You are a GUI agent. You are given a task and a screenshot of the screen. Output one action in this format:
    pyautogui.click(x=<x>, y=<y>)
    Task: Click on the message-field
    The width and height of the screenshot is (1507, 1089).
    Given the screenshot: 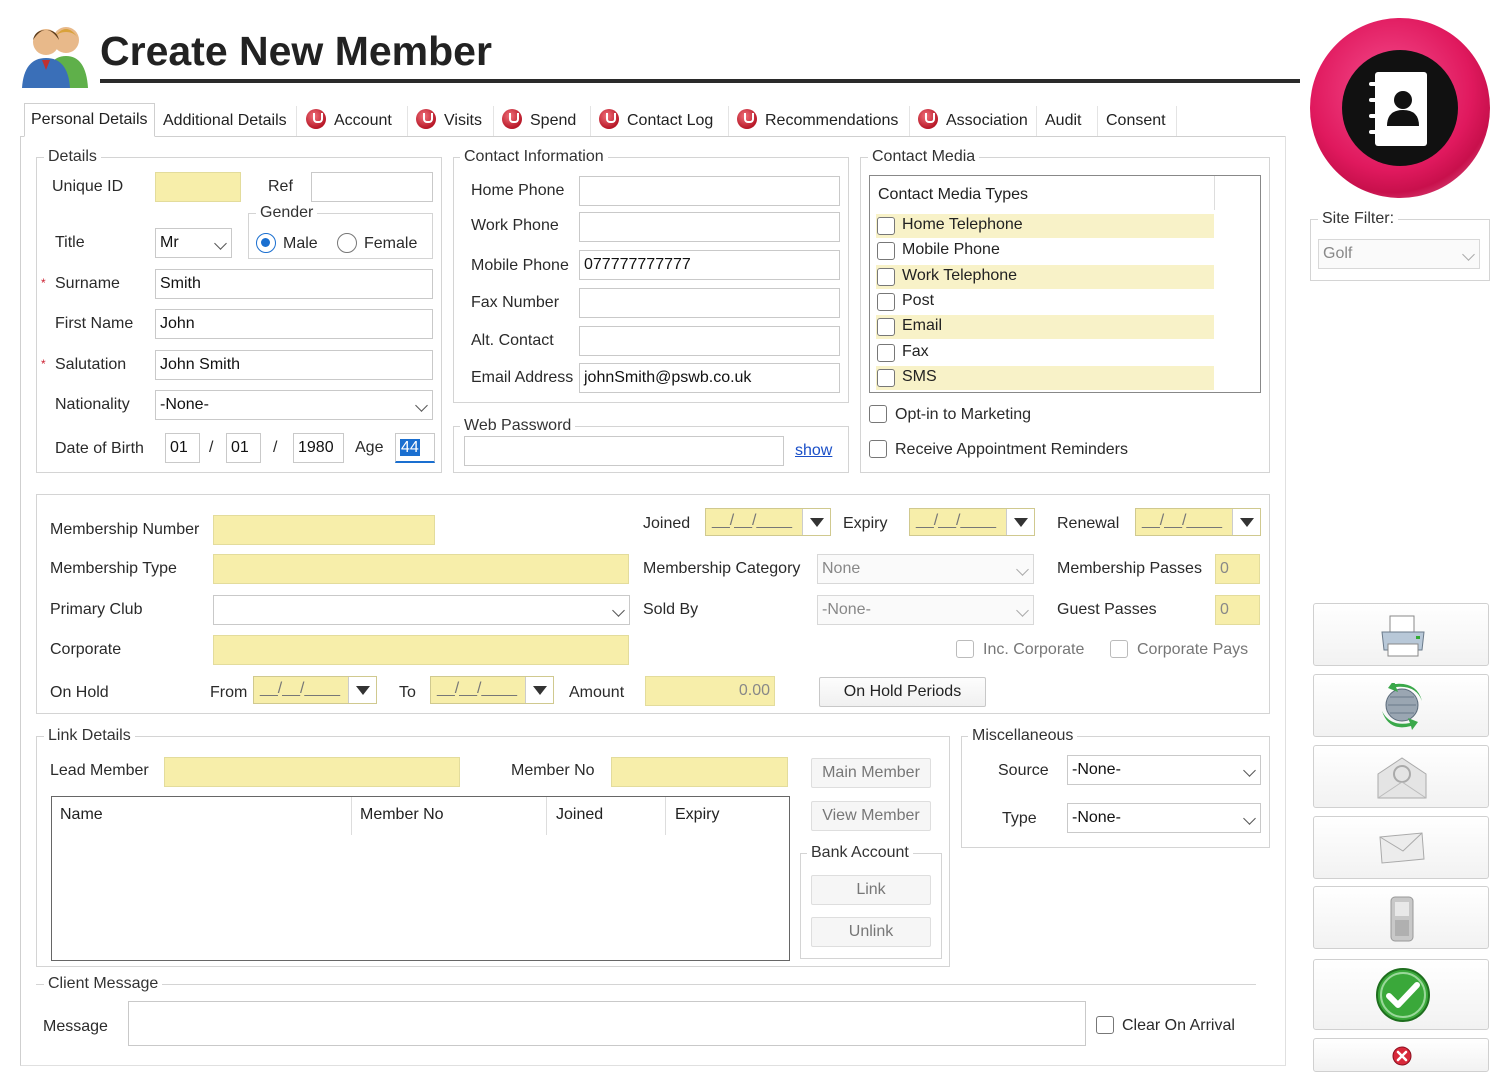 What is the action you would take?
    pyautogui.click(x=607, y=1023)
    